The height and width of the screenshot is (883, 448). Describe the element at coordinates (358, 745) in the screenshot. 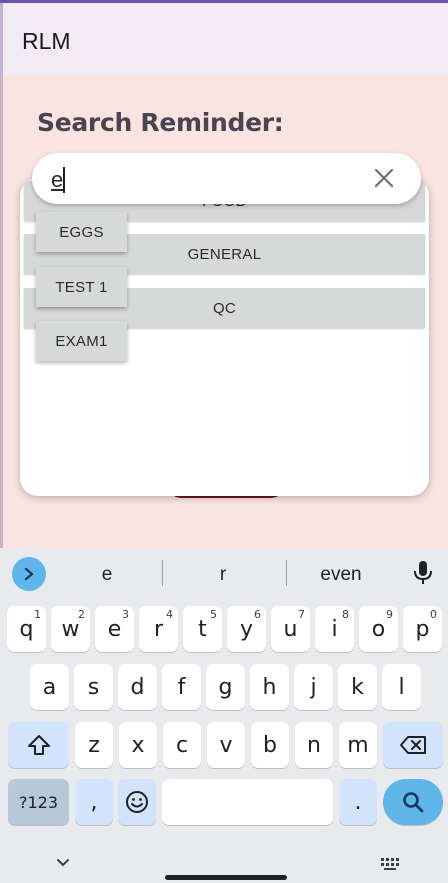

I see `key-m: m` at that location.